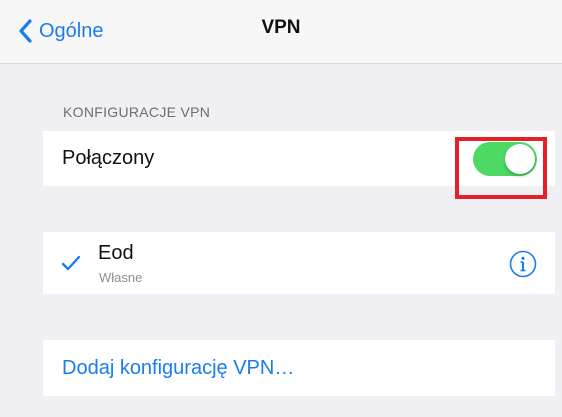 Image resolution: width=562 pixels, height=417 pixels. Describe the element at coordinates (121, 277) in the screenshot. I see `vpn-config-type: Własne` at that location.